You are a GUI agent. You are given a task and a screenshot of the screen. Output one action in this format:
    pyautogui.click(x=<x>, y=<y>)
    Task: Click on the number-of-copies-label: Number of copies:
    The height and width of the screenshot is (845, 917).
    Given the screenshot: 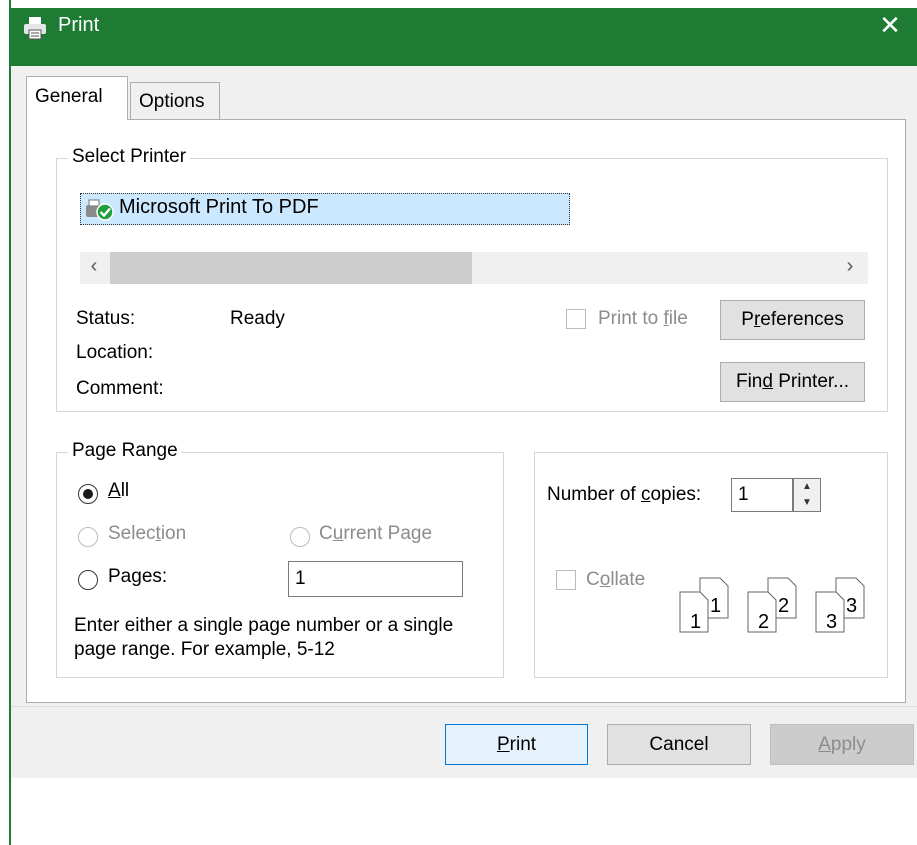 What is the action you would take?
    pyautogui.click(x=624, y=494)
    